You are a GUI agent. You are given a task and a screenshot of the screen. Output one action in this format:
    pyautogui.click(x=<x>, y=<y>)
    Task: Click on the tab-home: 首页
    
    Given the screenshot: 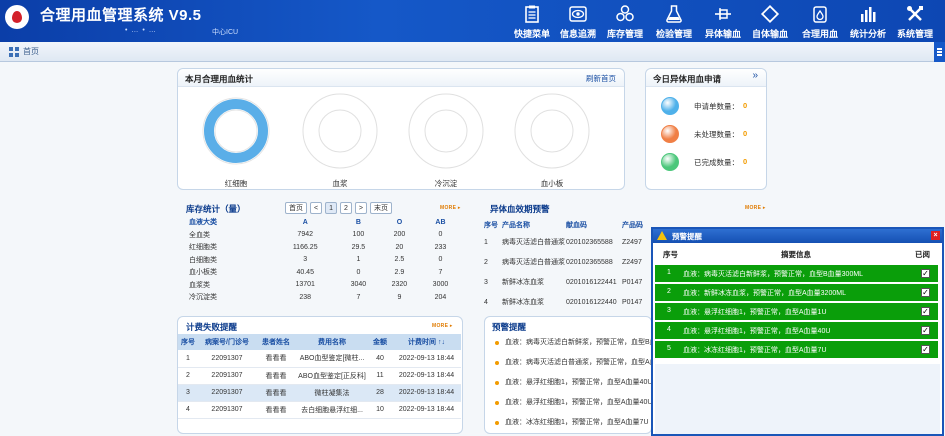 What is the action you would take?
    pyautogui.click(x=31, y=51)
    